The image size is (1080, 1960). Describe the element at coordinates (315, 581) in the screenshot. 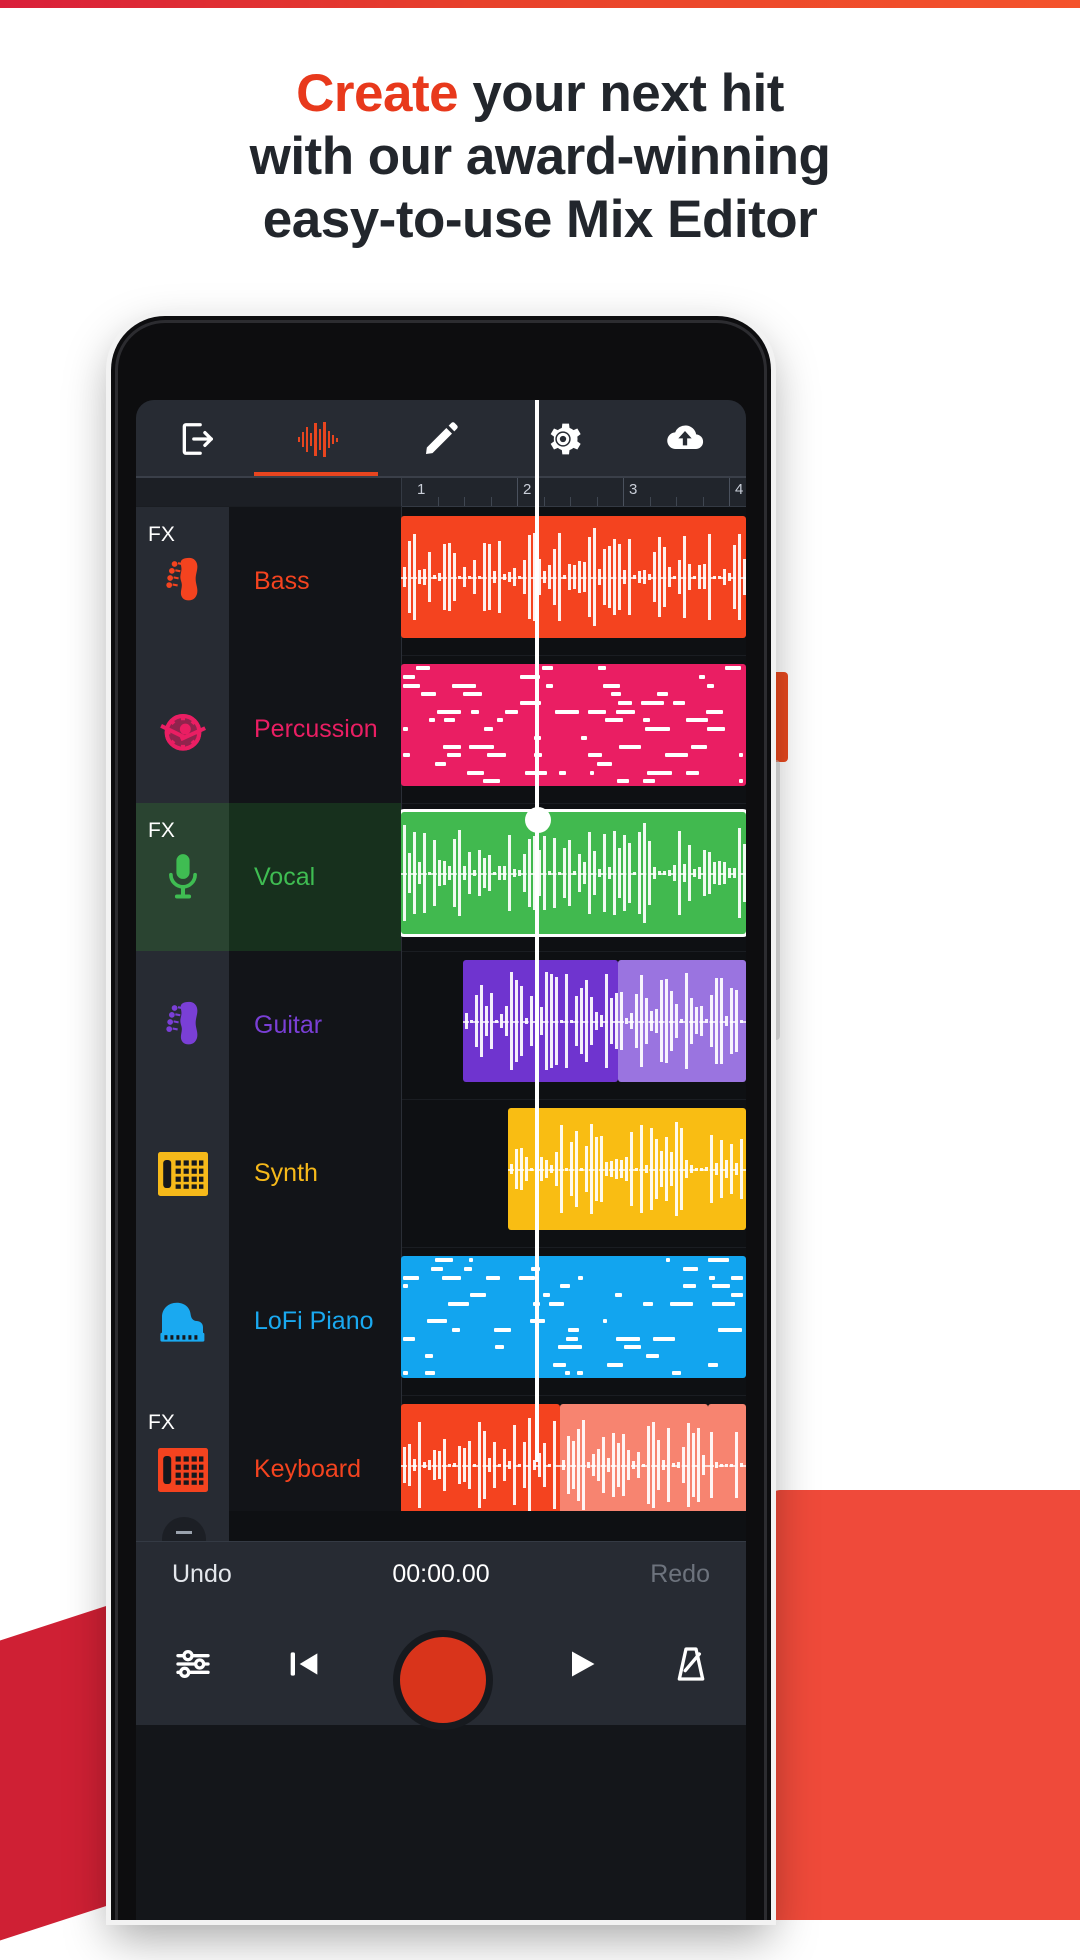

I see `track-name-cell: Bass` at that location.